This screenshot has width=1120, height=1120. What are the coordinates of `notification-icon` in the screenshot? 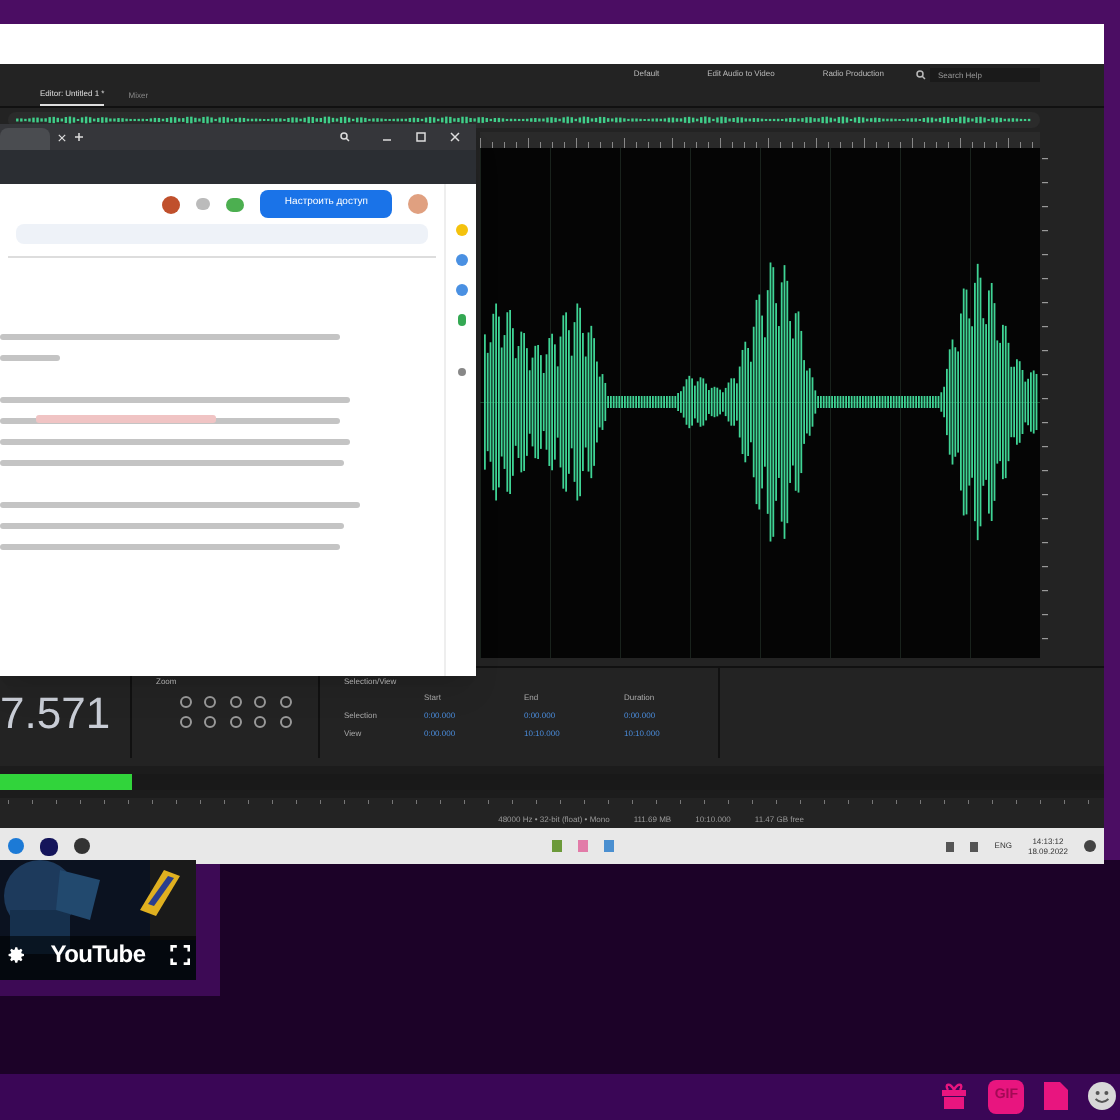 It's located at (1090, 846).